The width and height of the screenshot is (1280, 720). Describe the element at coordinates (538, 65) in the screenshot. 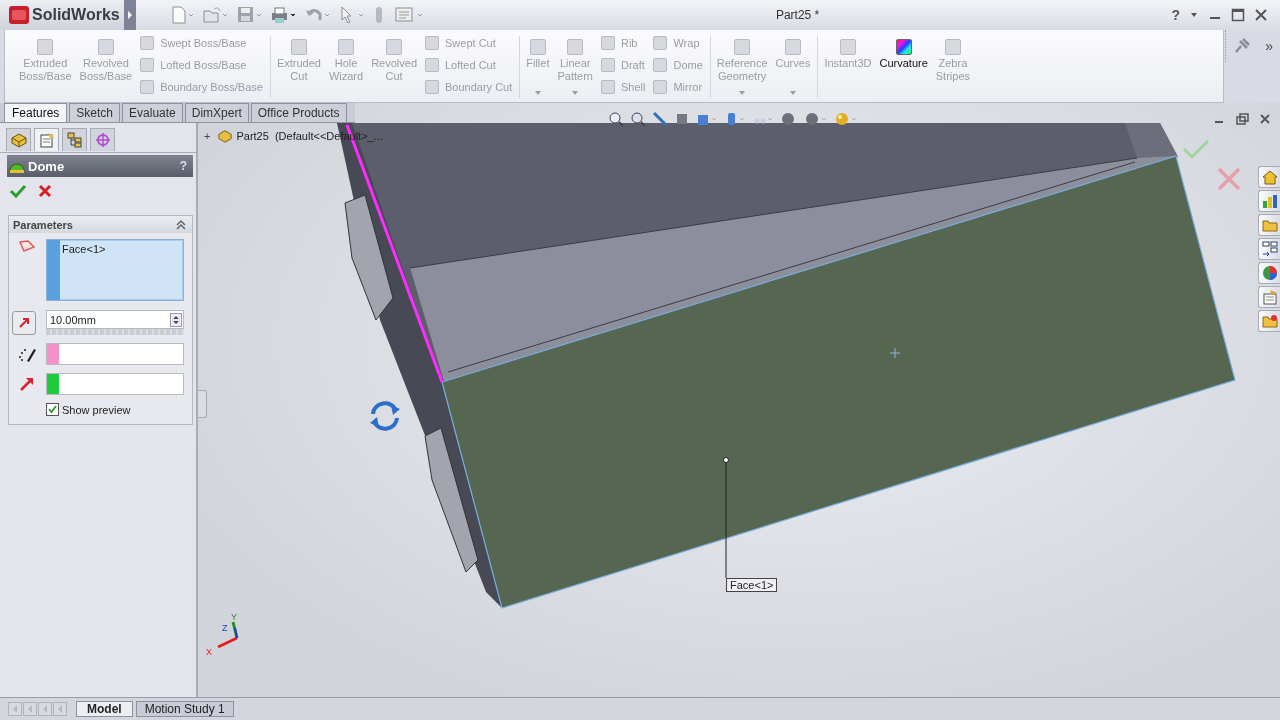

I see `ribbon-command: Fillet` at that location.